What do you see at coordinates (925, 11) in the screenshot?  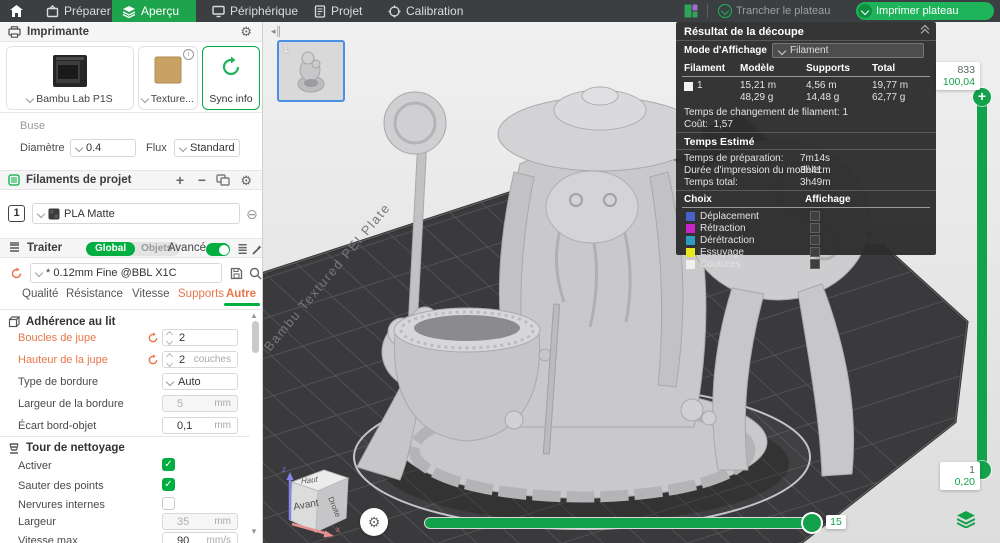 I see `print-plate-button: Imprimer plateau` at bounding box center [925, 11].